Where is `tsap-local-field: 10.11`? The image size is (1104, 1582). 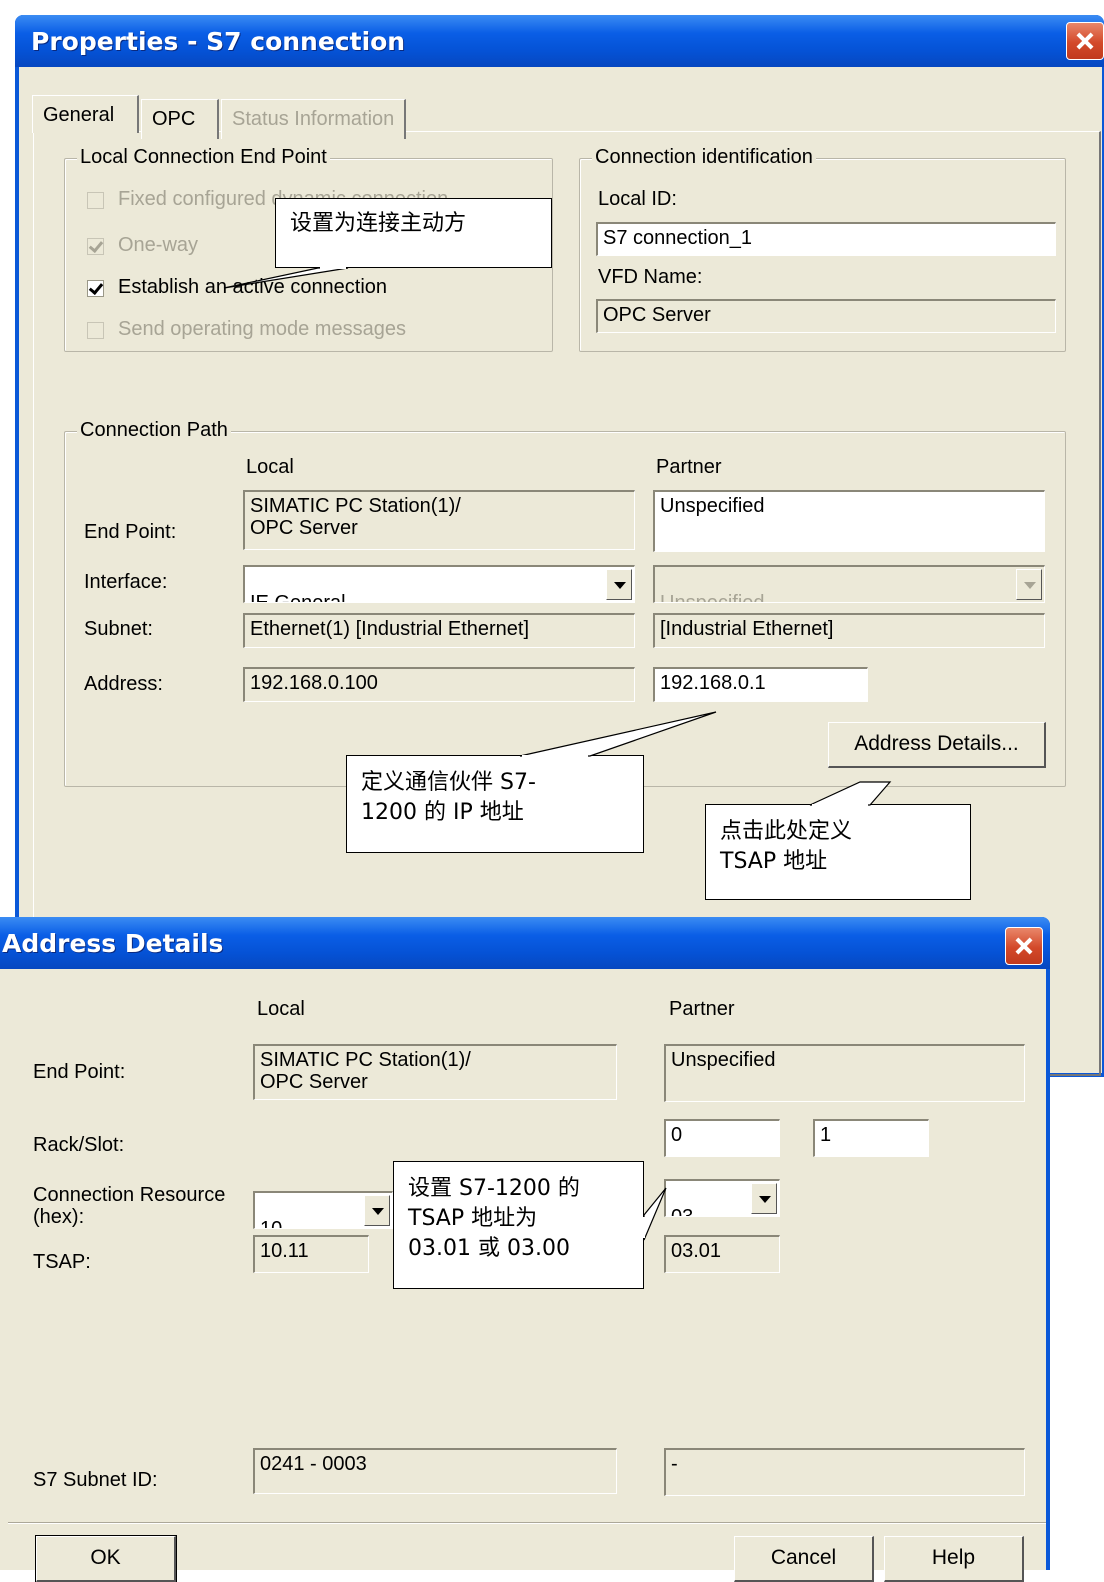 tsap-local-field: 10.11 is located at coordinates (311, 1254).